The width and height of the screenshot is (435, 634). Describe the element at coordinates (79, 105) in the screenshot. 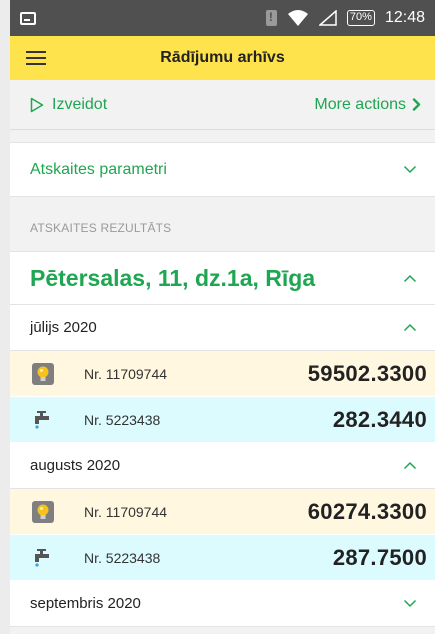

I see `create-button-label: Izveidot` at that location.